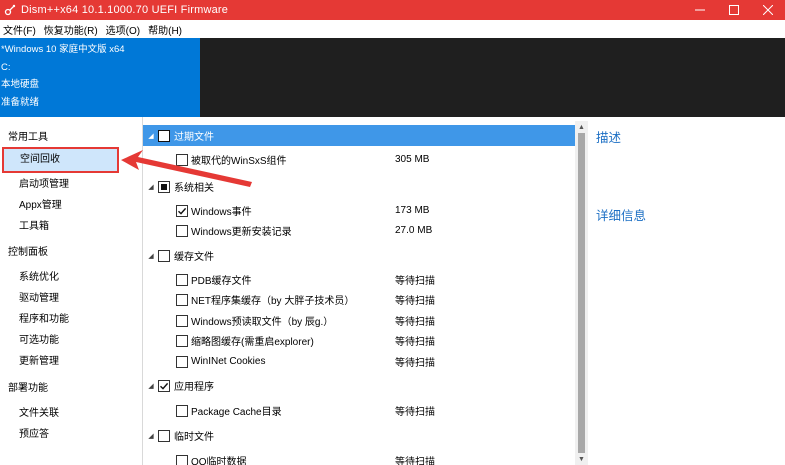 The image size is (785, 465). I want to click on row-label: 临时文件, so click(194, 437).